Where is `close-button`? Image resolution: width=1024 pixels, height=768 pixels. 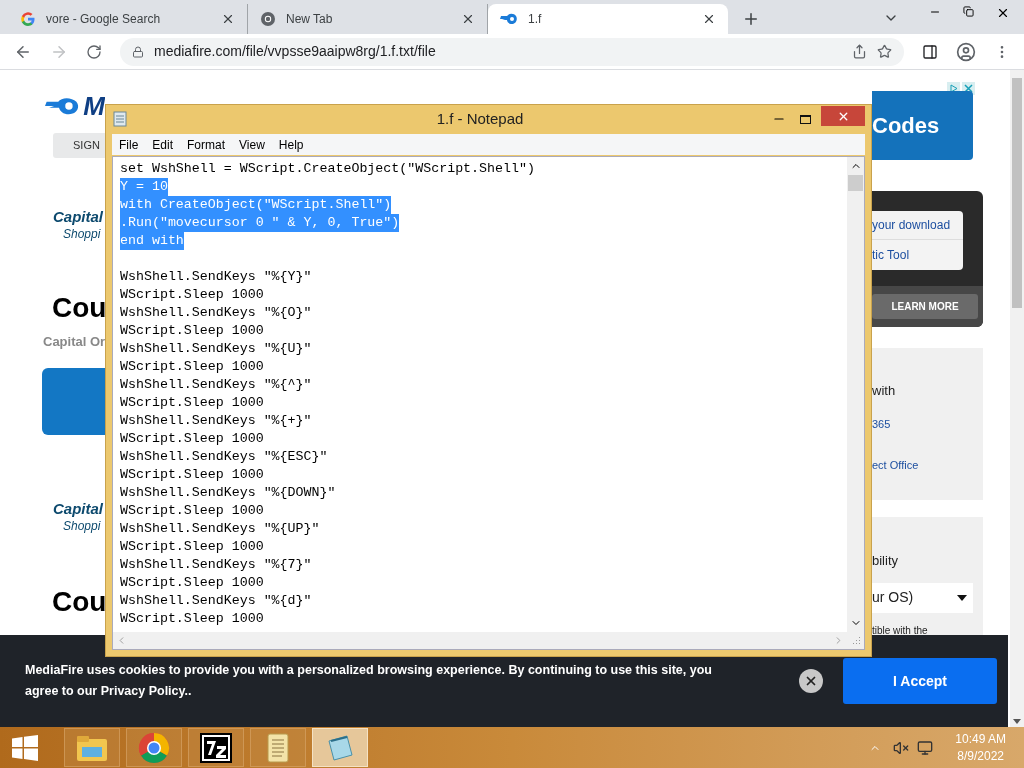 close-button is located at coordinates (811, 681).